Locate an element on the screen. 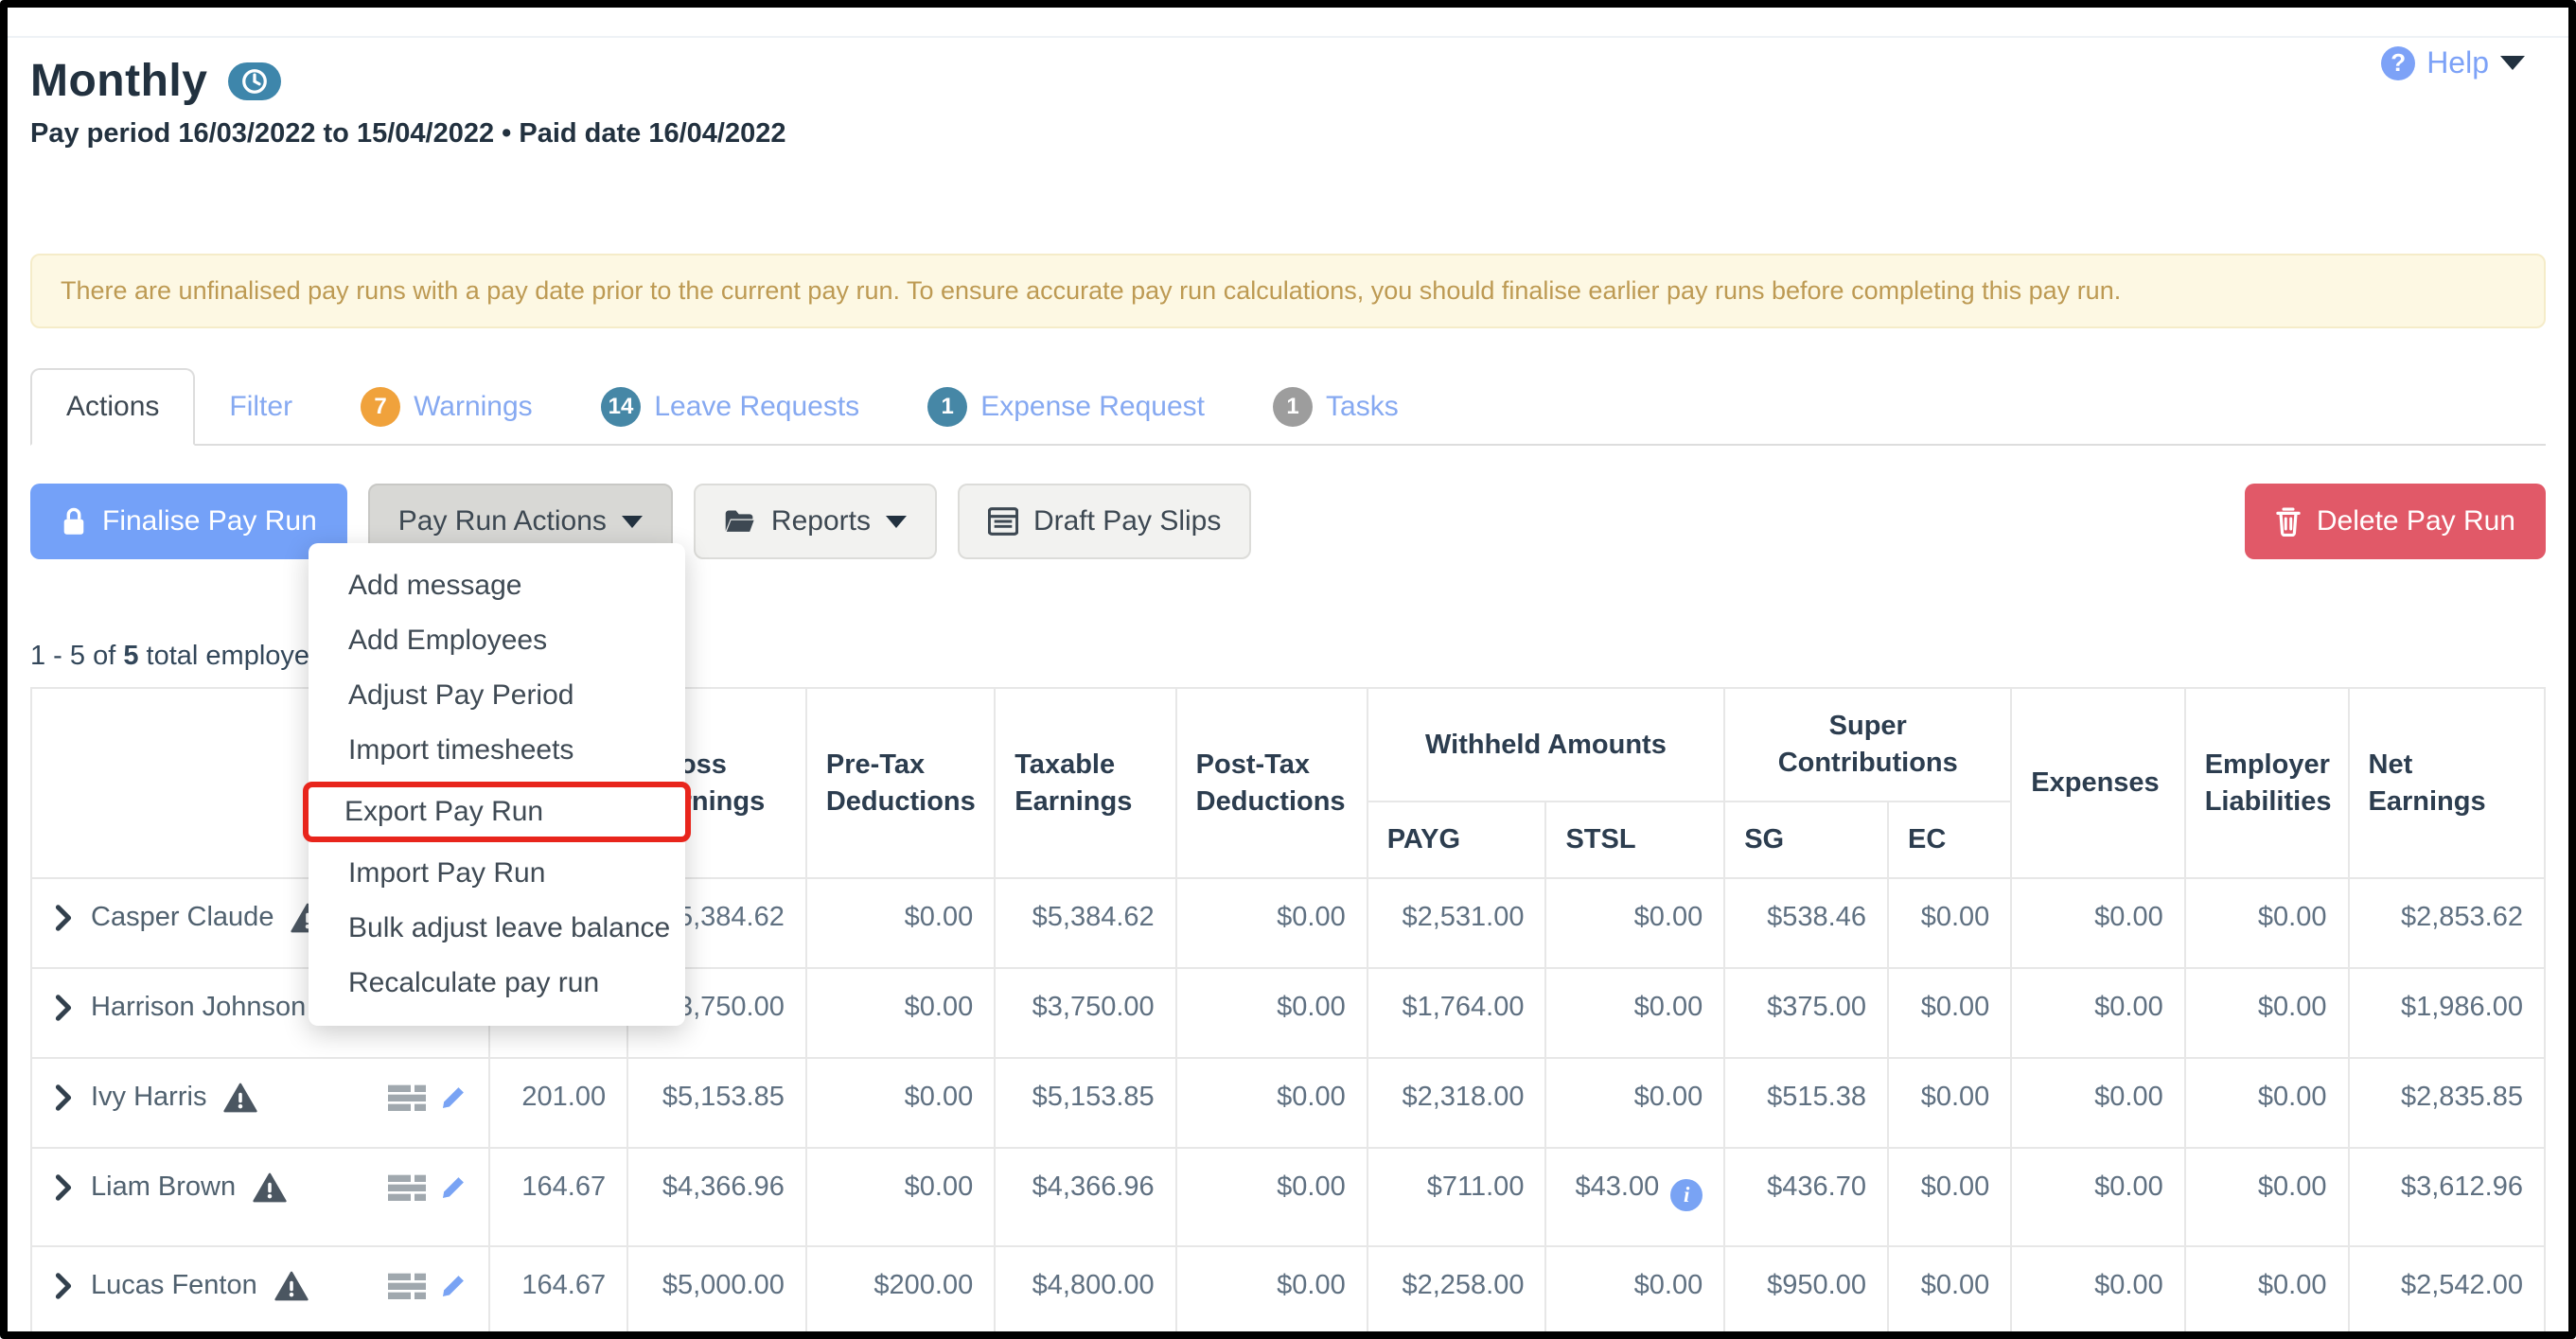 The height and width of the screenshot is (1339, 2576). employee-name: Liam Brown is located at coordinates (163, 1187).